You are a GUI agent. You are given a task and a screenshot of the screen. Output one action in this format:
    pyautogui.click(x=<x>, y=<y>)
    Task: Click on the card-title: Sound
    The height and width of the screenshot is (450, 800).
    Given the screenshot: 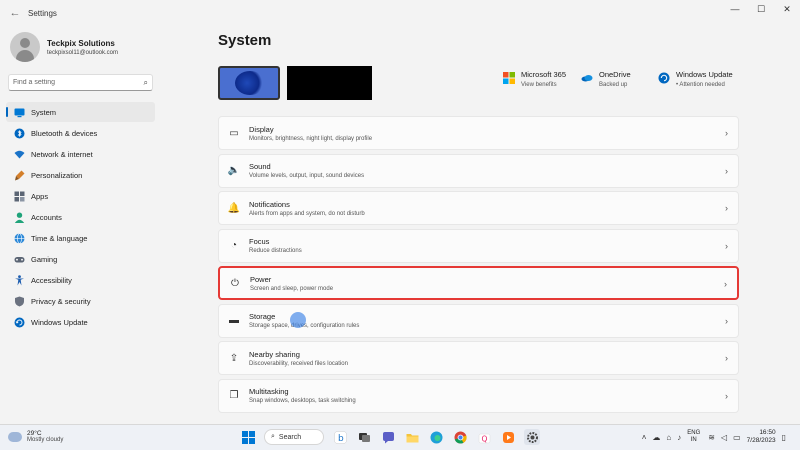 What is the action you would take?
    pyautogui.click(x=260, y=166)
    